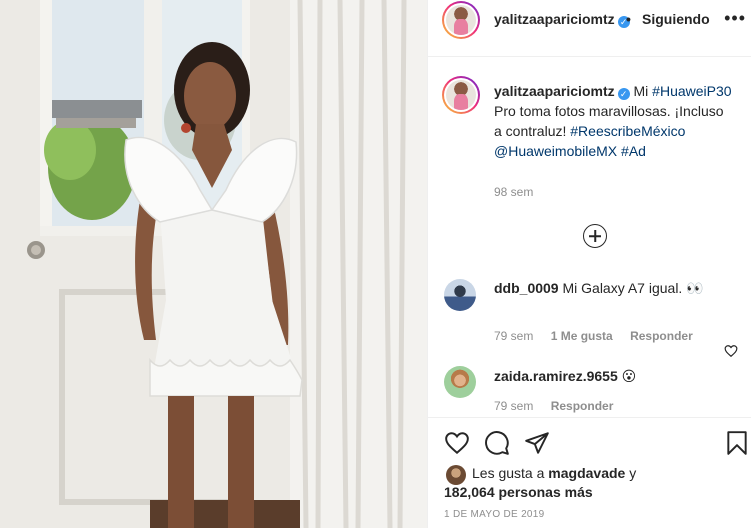  What do you see at coordinates (497, 443) in the screenshot?
I see `comment-icon` at bounding box center [497, 443].